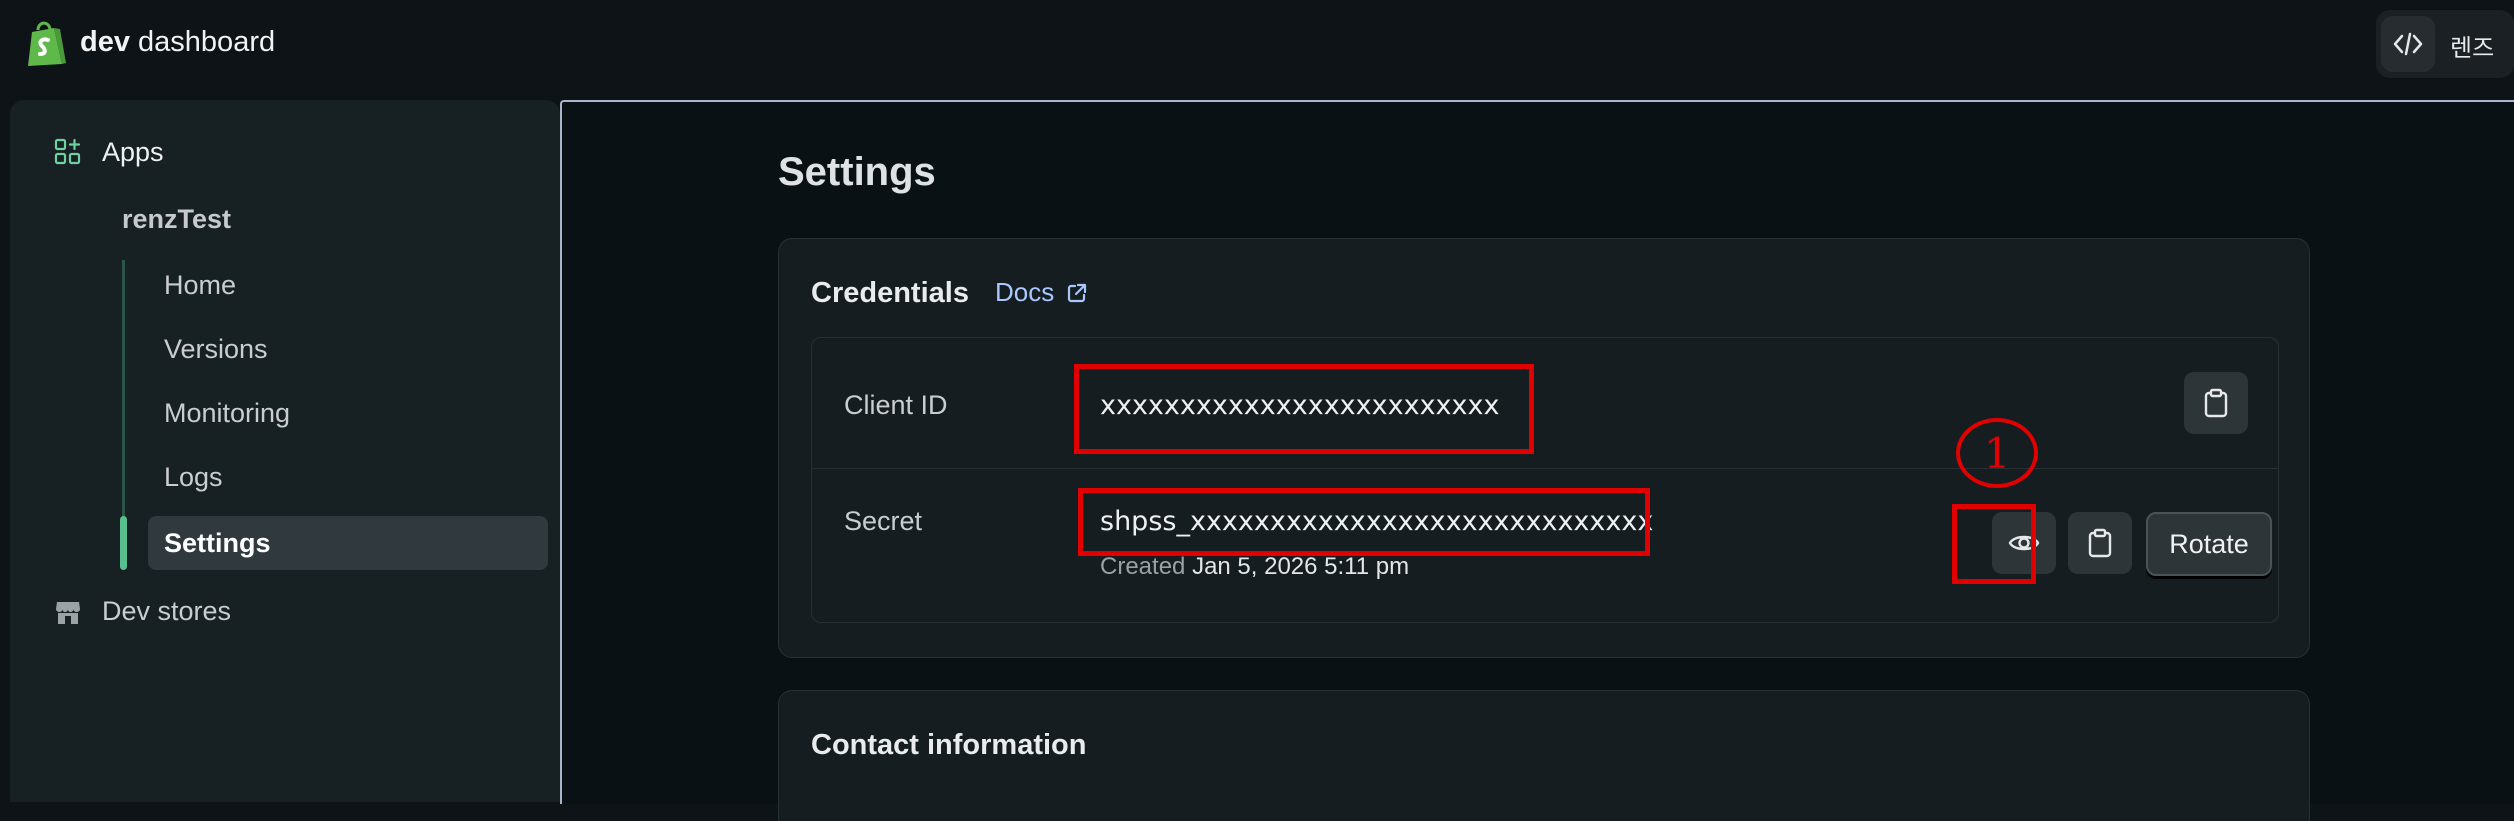 The width and height of the screenshot is (2514, 821). Describe the element at coordinates (1257, 44) in the screenshot. I see `top-bar: dev dashboard 렌즈` at that location.